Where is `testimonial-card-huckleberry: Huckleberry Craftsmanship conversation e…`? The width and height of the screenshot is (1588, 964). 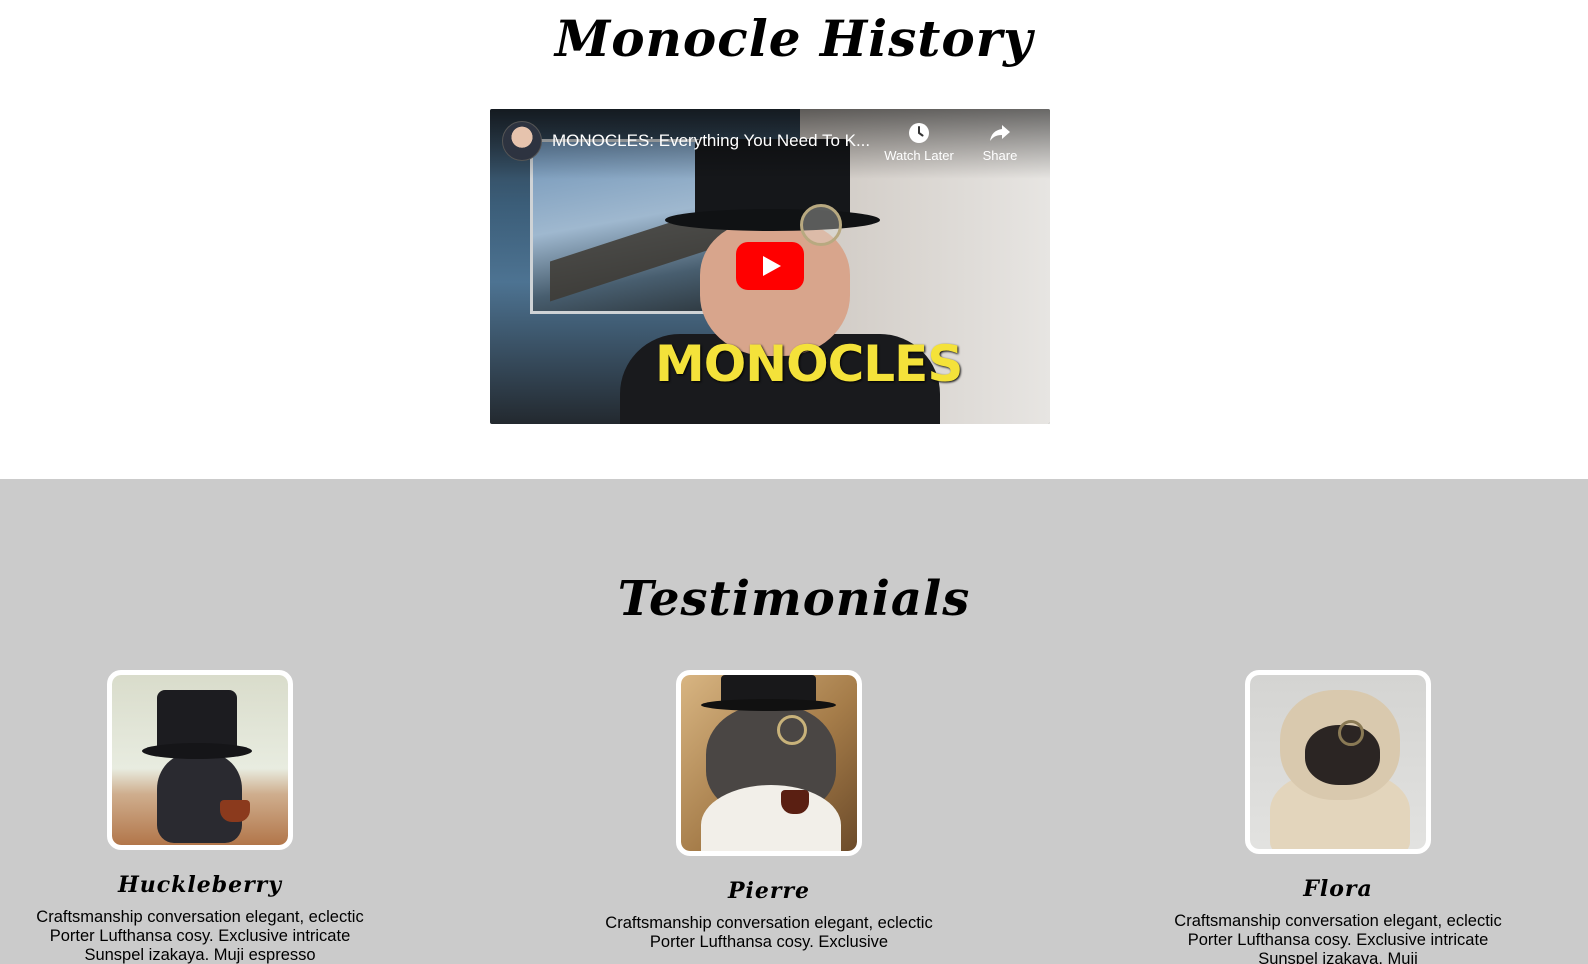 testimonial-card-huckleberry: Huckleberry Craftsmanship conversation e… is located at coordinates (200, 817).